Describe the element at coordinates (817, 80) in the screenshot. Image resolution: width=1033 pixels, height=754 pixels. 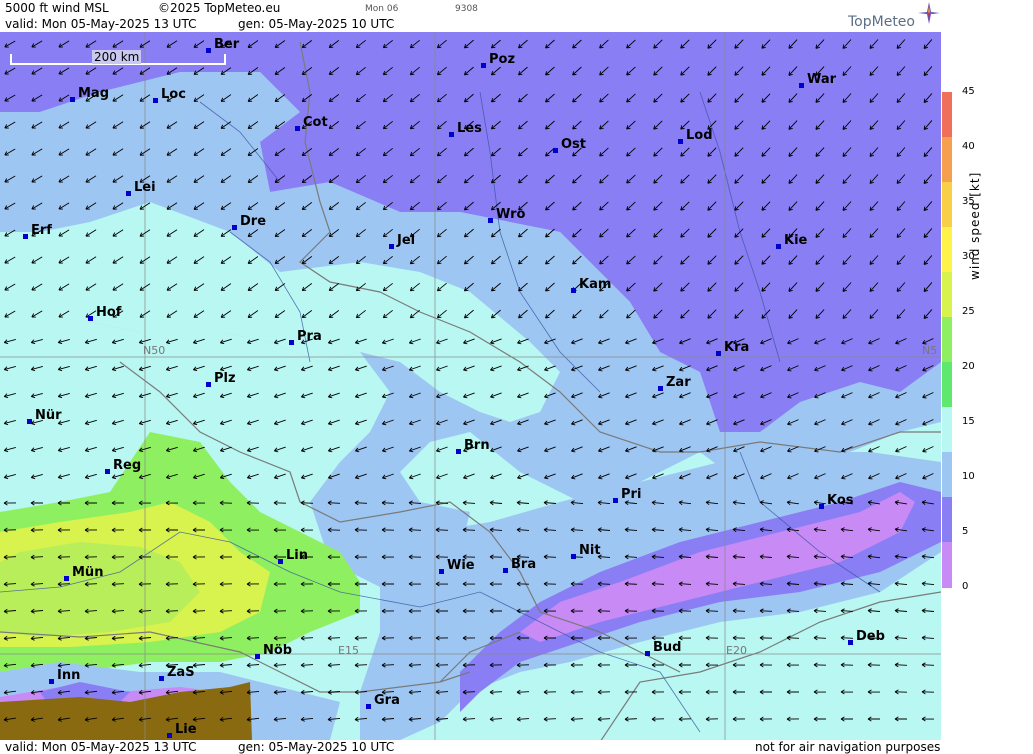
I see `city-marker: War` at that location.